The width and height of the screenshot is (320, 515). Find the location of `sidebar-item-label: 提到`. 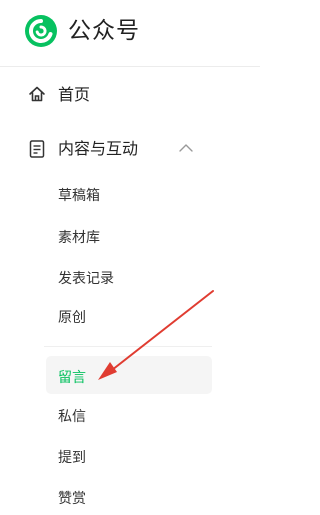

sidebar-item-label: 提到 is located at coordinates (72, 458).